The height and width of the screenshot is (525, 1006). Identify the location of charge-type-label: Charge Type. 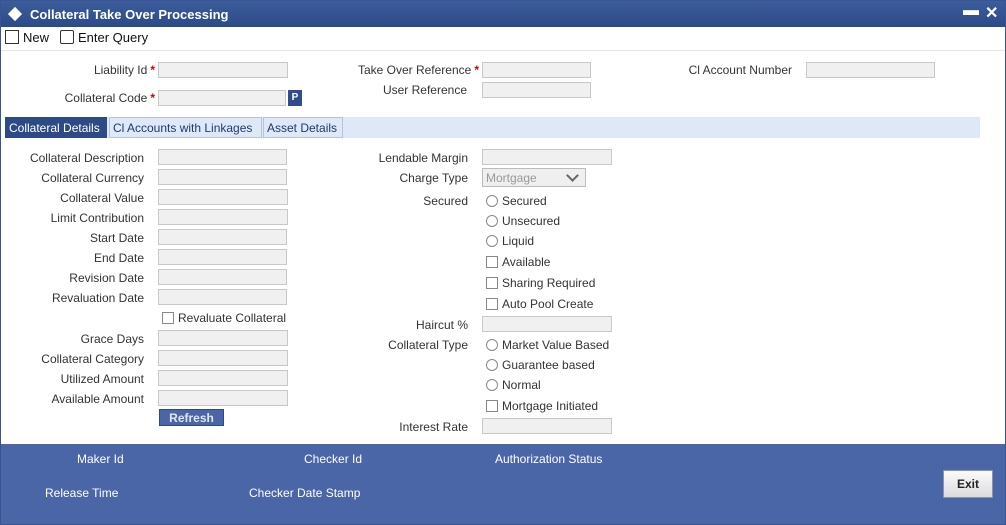
(434, 178).